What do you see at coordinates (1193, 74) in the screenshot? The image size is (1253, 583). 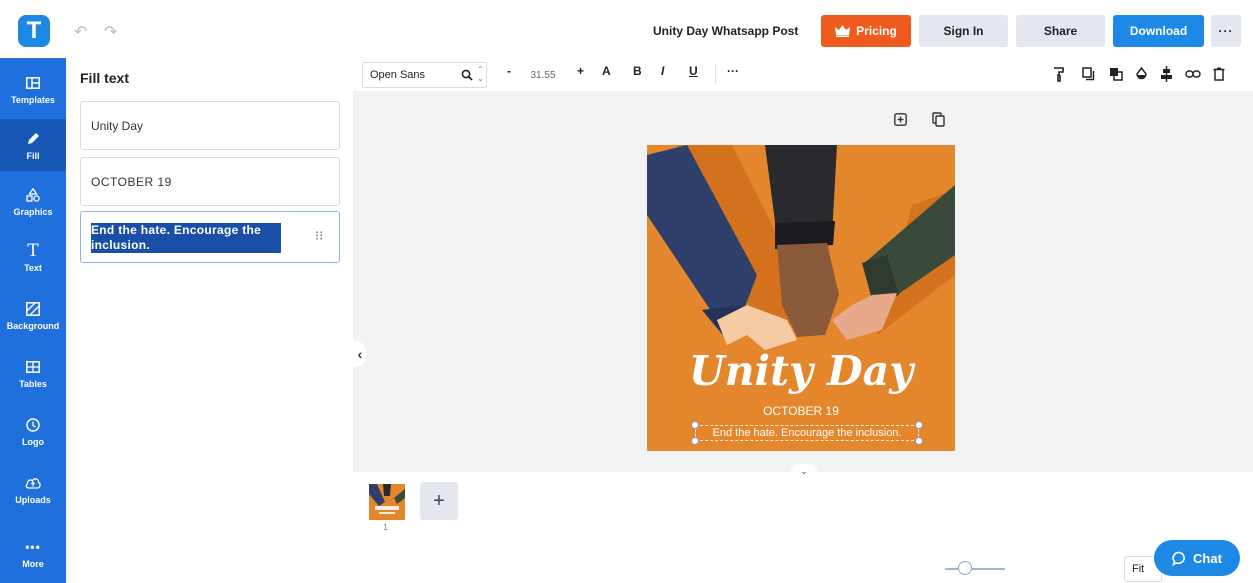 I see `link-icon` at bounding box center [1193, 74].